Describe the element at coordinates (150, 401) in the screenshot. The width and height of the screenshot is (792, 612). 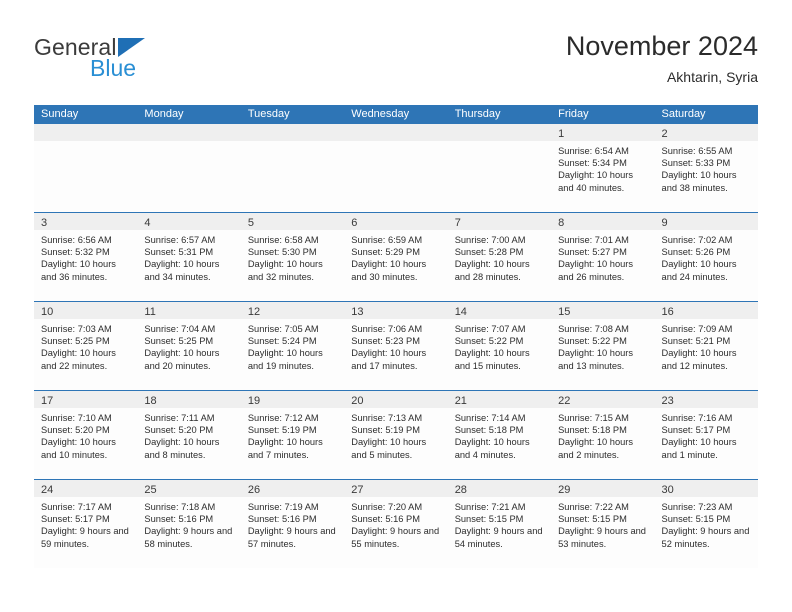
I see `day-number: 18` at that location.